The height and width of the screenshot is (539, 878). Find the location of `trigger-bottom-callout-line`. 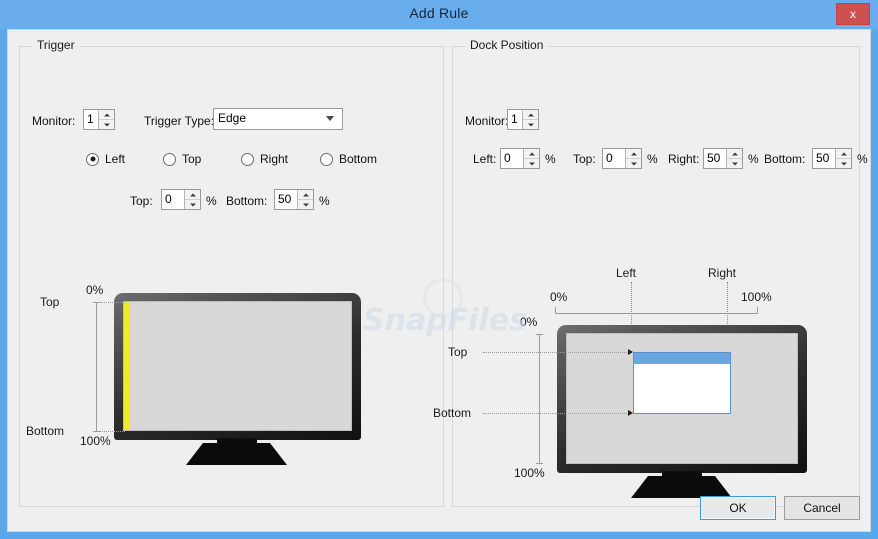

trigger-bottom-callout-line is located at coordinates (112, 431).